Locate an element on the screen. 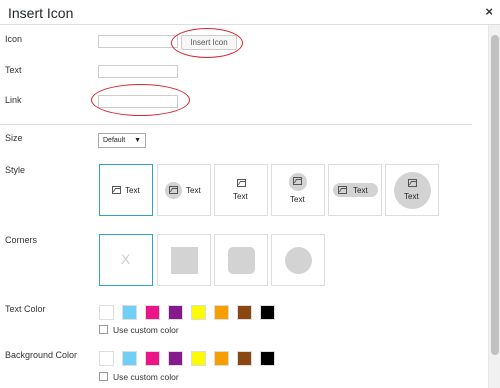 The height and width of the screenshot is (388, 500). text-label: Text is located at coordinates (13, 70).